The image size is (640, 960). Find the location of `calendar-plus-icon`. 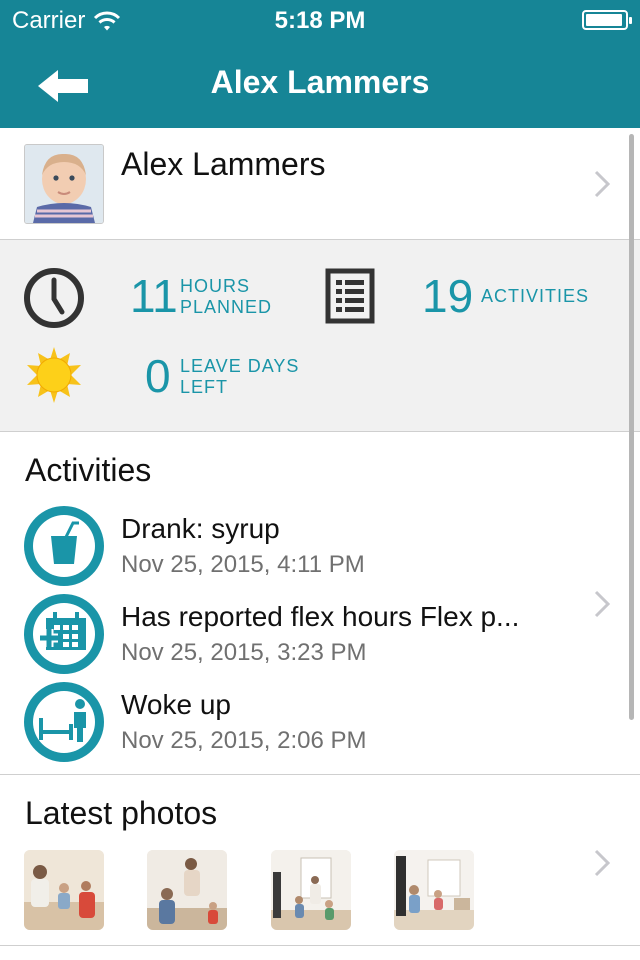

calendar-plus-icon is located at coordinates (64, 634).